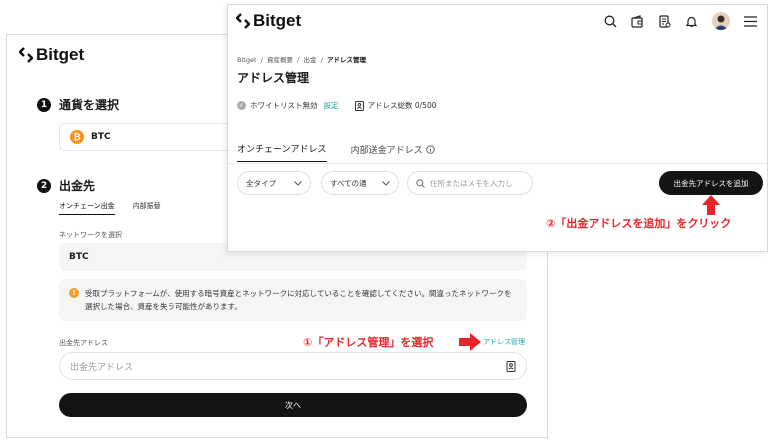  I want to click on step-title: 出金先, so click(77, 186).